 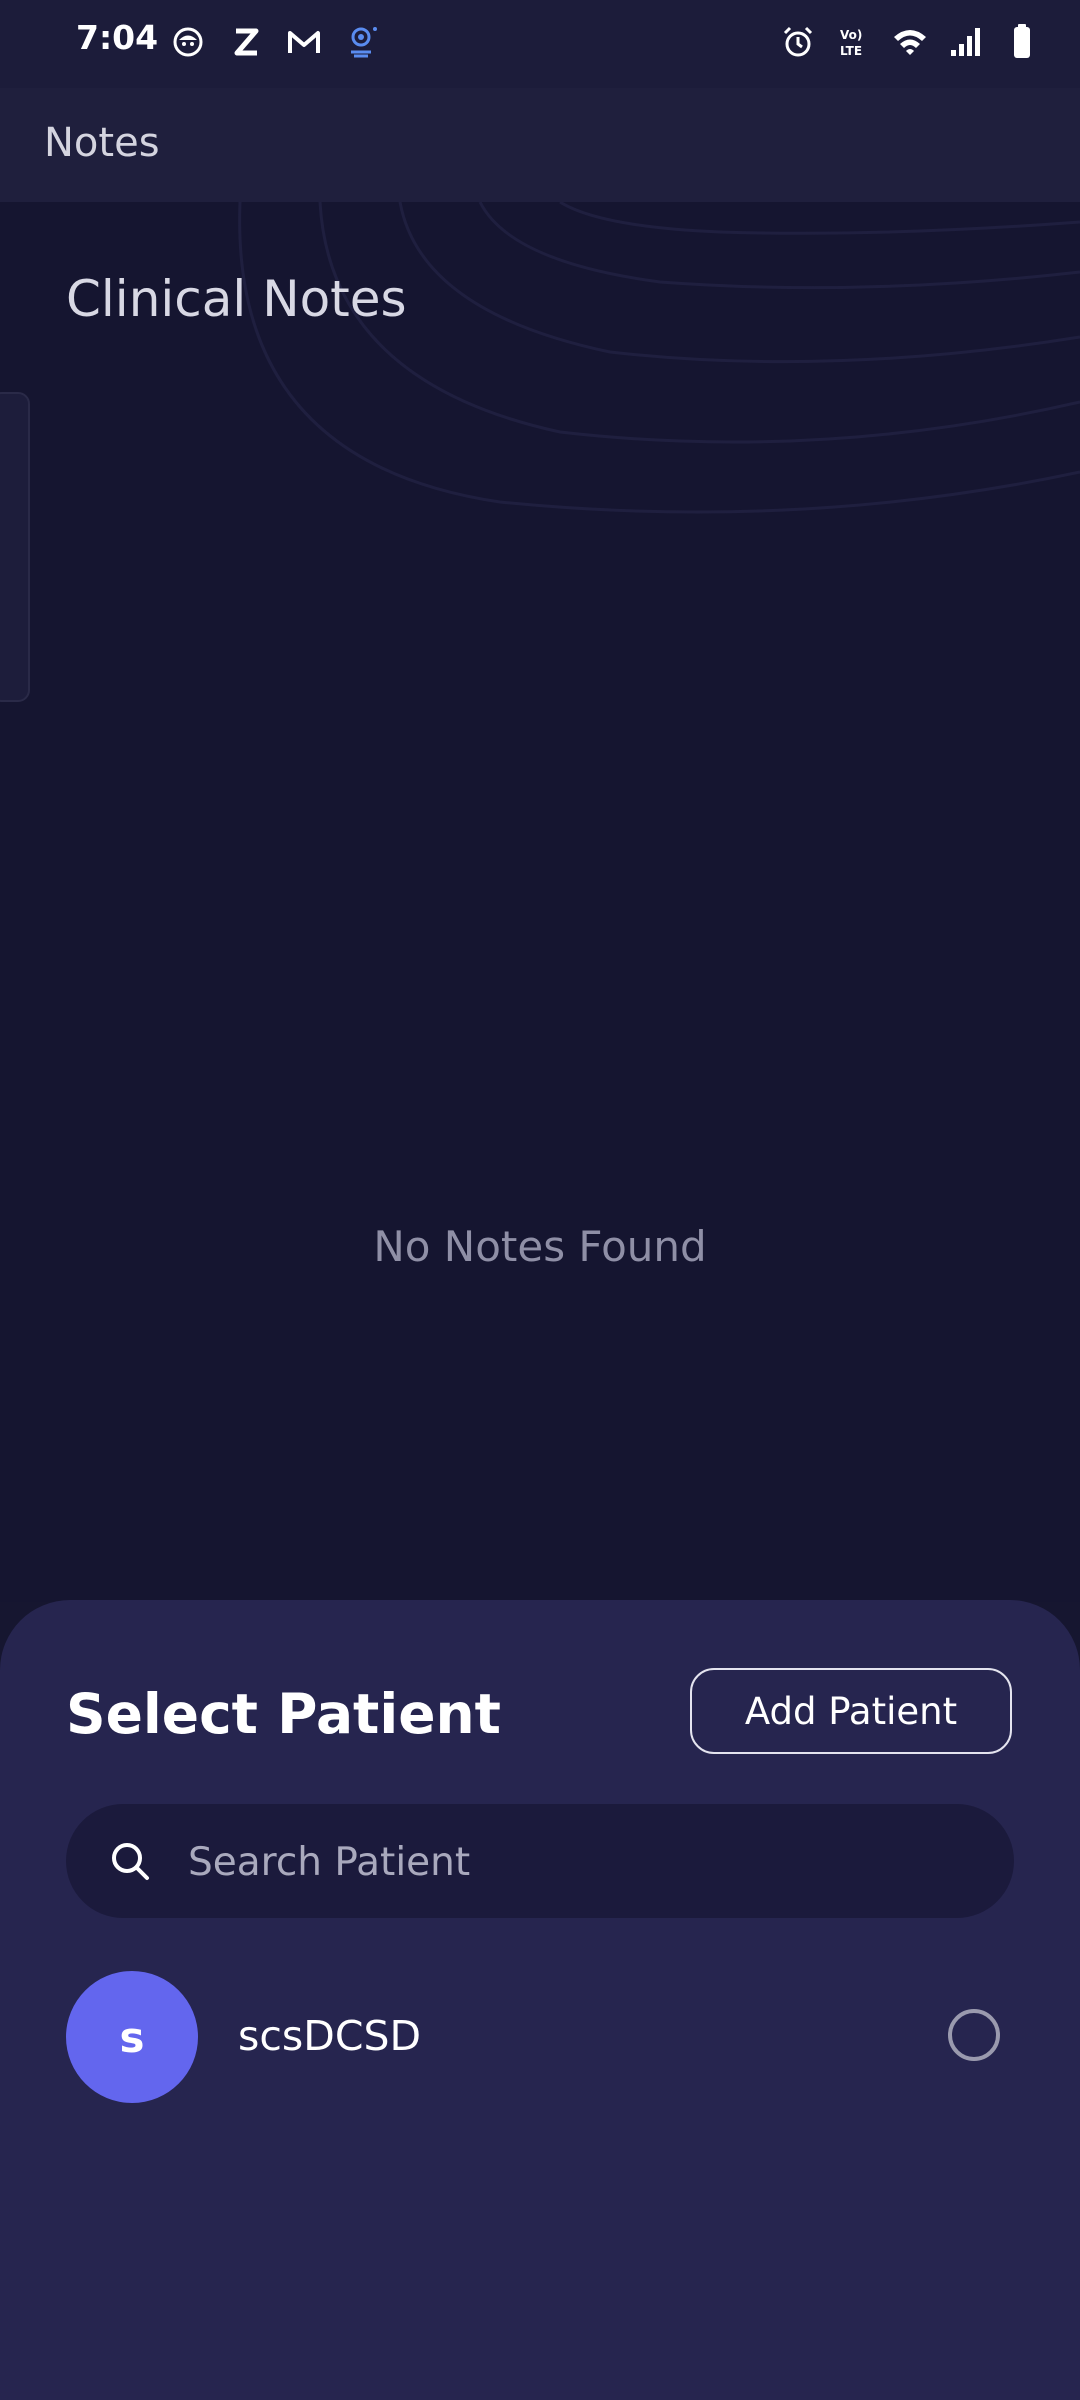 What do you see at coordinates (102, 143) in the screenshot?
I see `app-bar-title: Notes` at bounding box center [102, 143].